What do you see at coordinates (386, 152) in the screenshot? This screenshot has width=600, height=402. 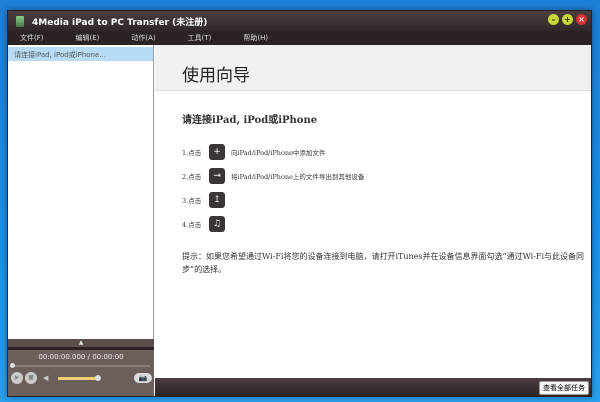 I see `step-row: 1.点击 + 向iPad/iPod/iPhone中添加文件` at bounding box center [386, 152].